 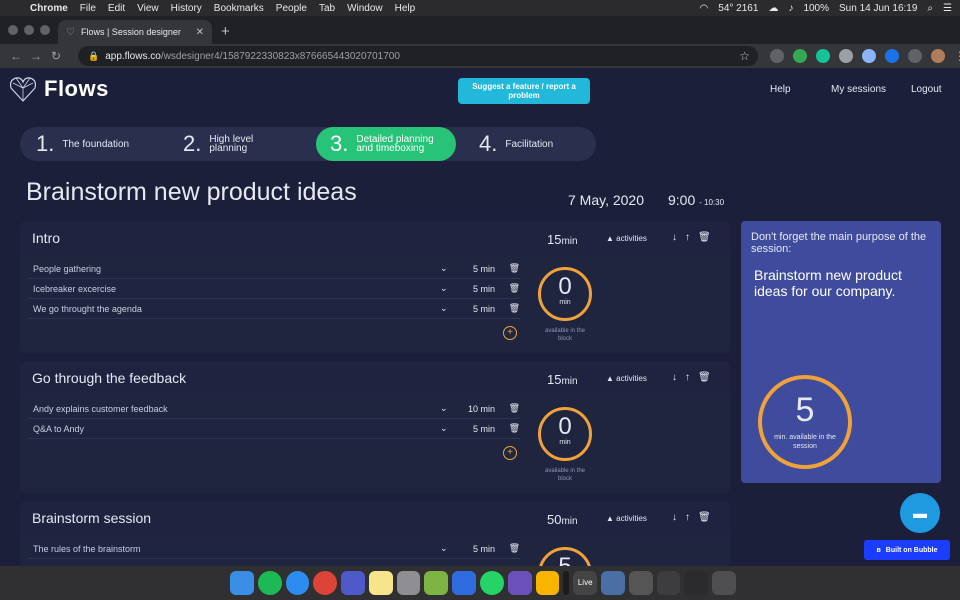 What do you see at coordinates (100, 409) in the screenshot?
I see `activity-name: Andy explains customer feedback` at bounding box center [100, 409].